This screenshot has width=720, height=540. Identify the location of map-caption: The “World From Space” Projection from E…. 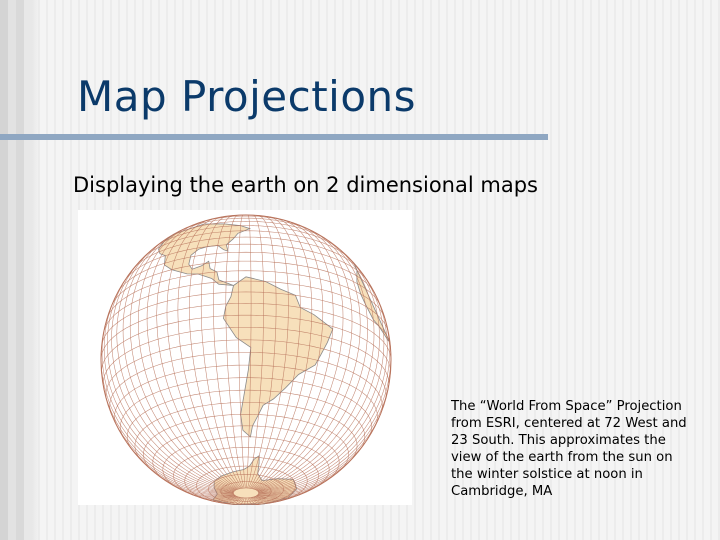
(569, 449).